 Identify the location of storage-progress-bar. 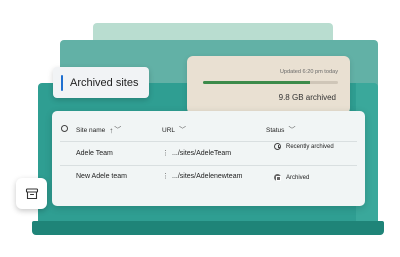
(270, 82).